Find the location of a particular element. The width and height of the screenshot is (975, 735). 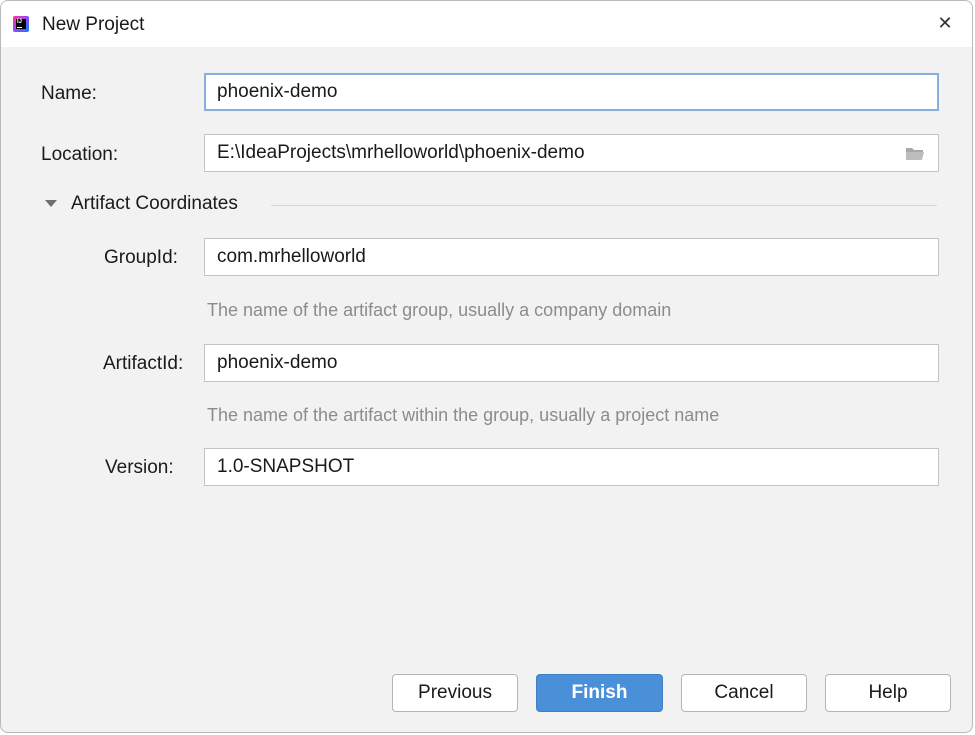

section-divider is located at coordinates (604, 205).